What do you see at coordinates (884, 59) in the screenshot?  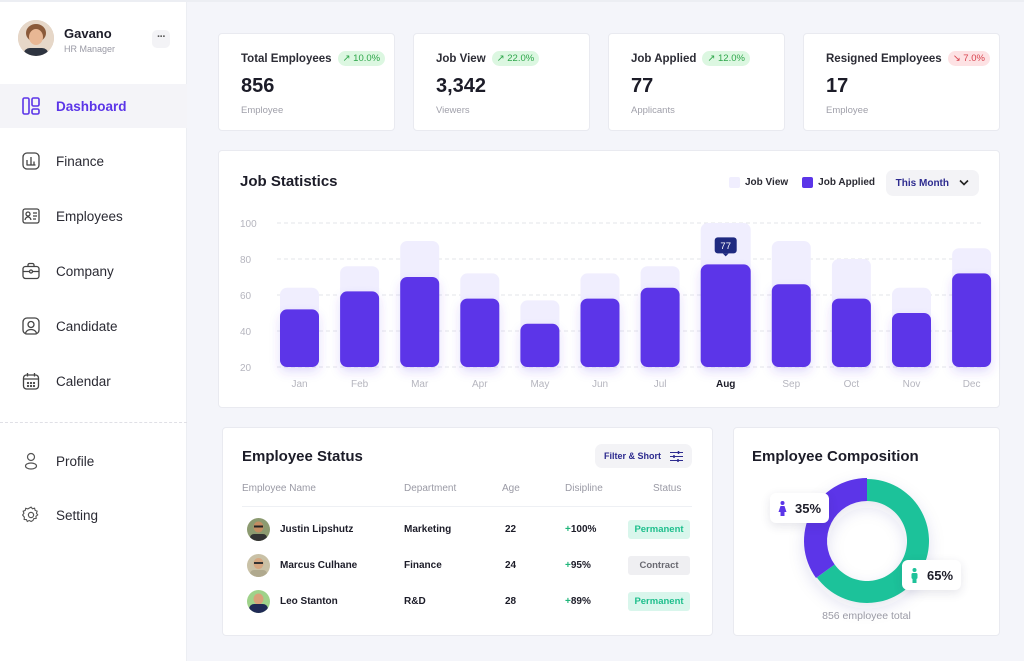 I see `stat-title: Resigned Employees` at bounding box center [884, 59].